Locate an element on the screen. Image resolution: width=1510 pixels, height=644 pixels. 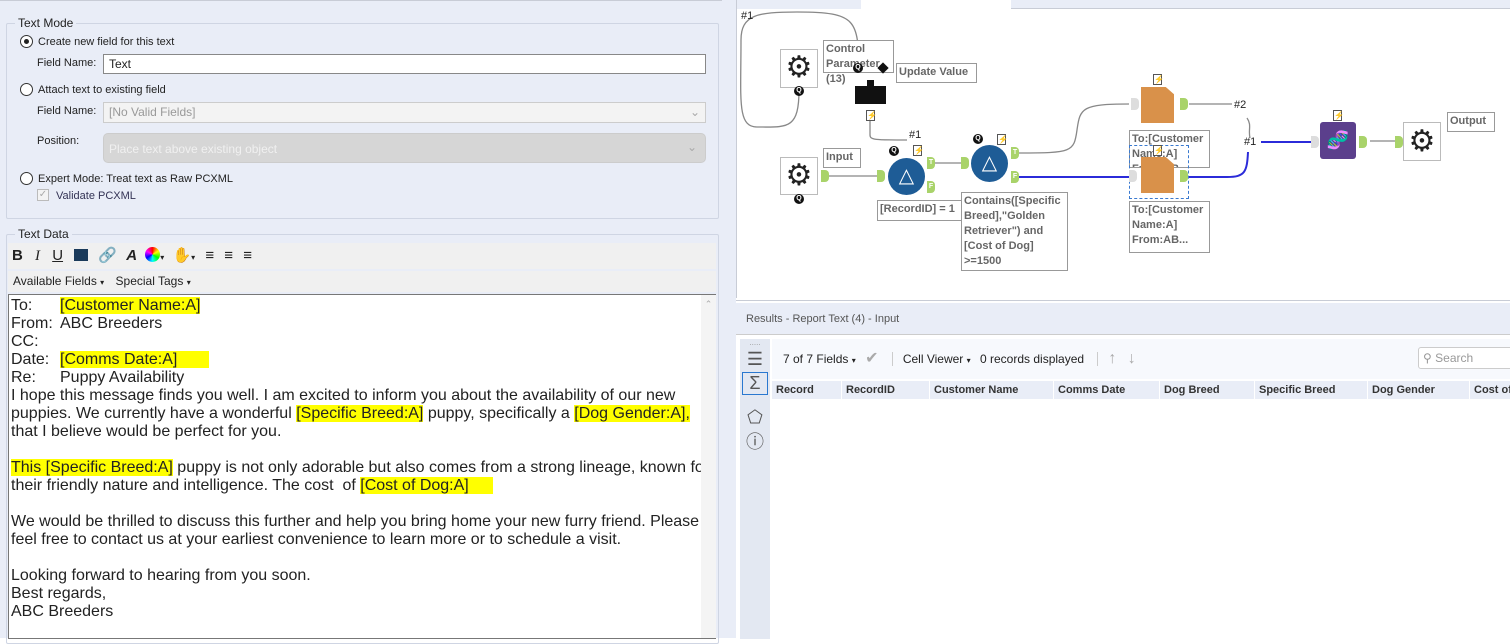
italic-icon: I is located at coordinates (37, 256).